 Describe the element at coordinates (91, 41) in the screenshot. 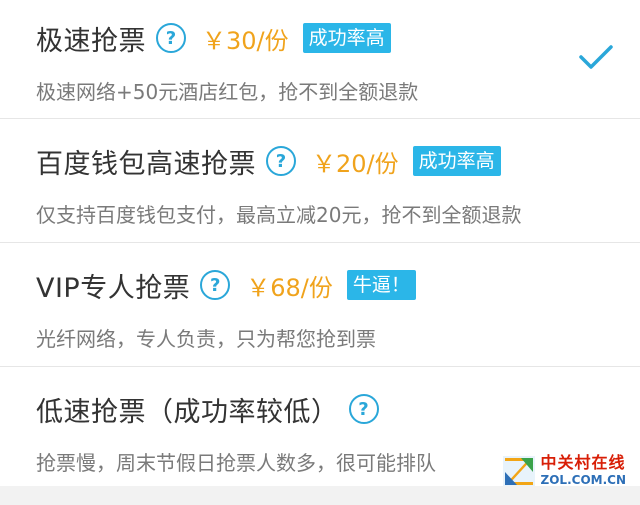

I see `option-title: 极速抢票` at that location.